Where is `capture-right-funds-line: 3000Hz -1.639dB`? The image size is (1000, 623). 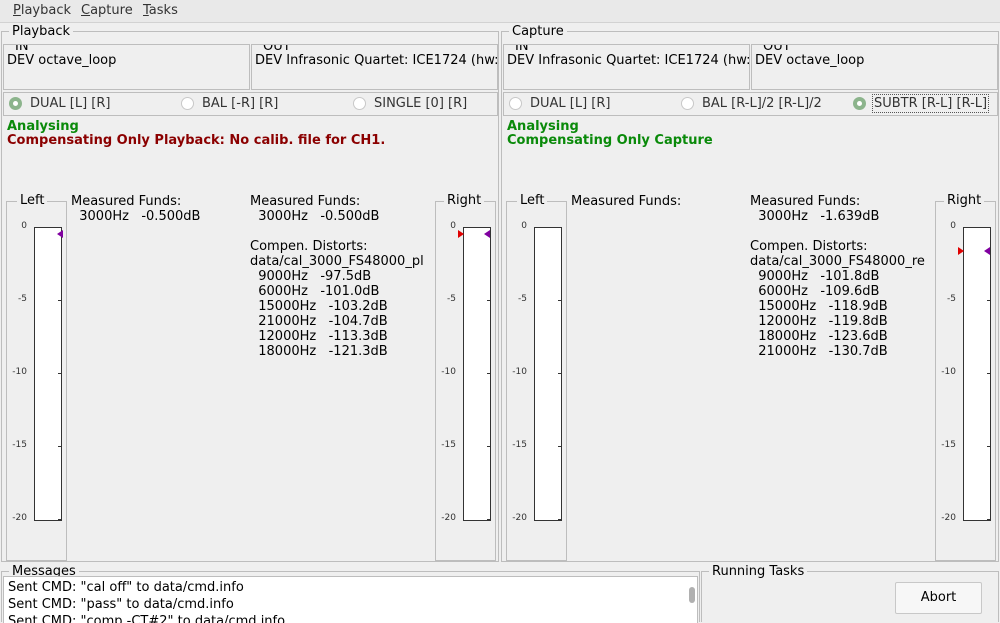
capture-right-funds-line: 3000Hz -1.639dB is located at coordinates (815, 216).